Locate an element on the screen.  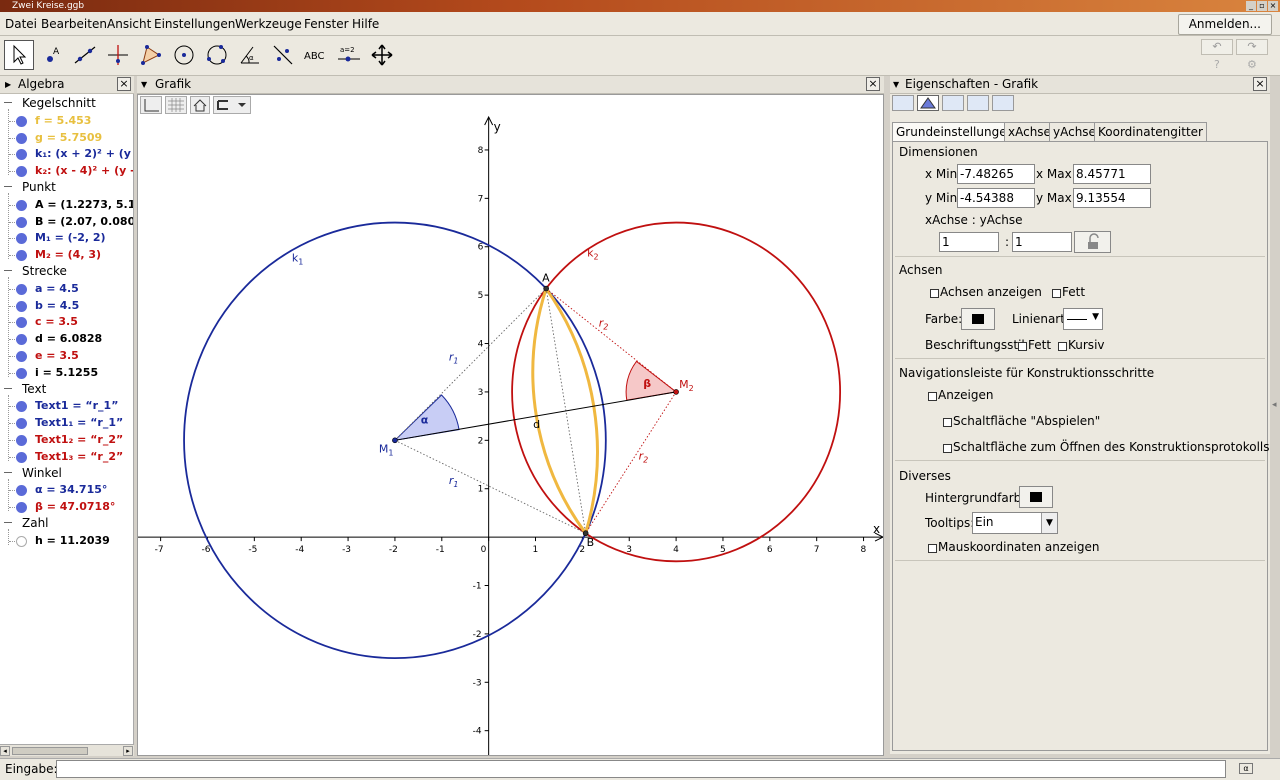
menu-werkzeuge: Werkzeuge is located at coordinates (268, 24).